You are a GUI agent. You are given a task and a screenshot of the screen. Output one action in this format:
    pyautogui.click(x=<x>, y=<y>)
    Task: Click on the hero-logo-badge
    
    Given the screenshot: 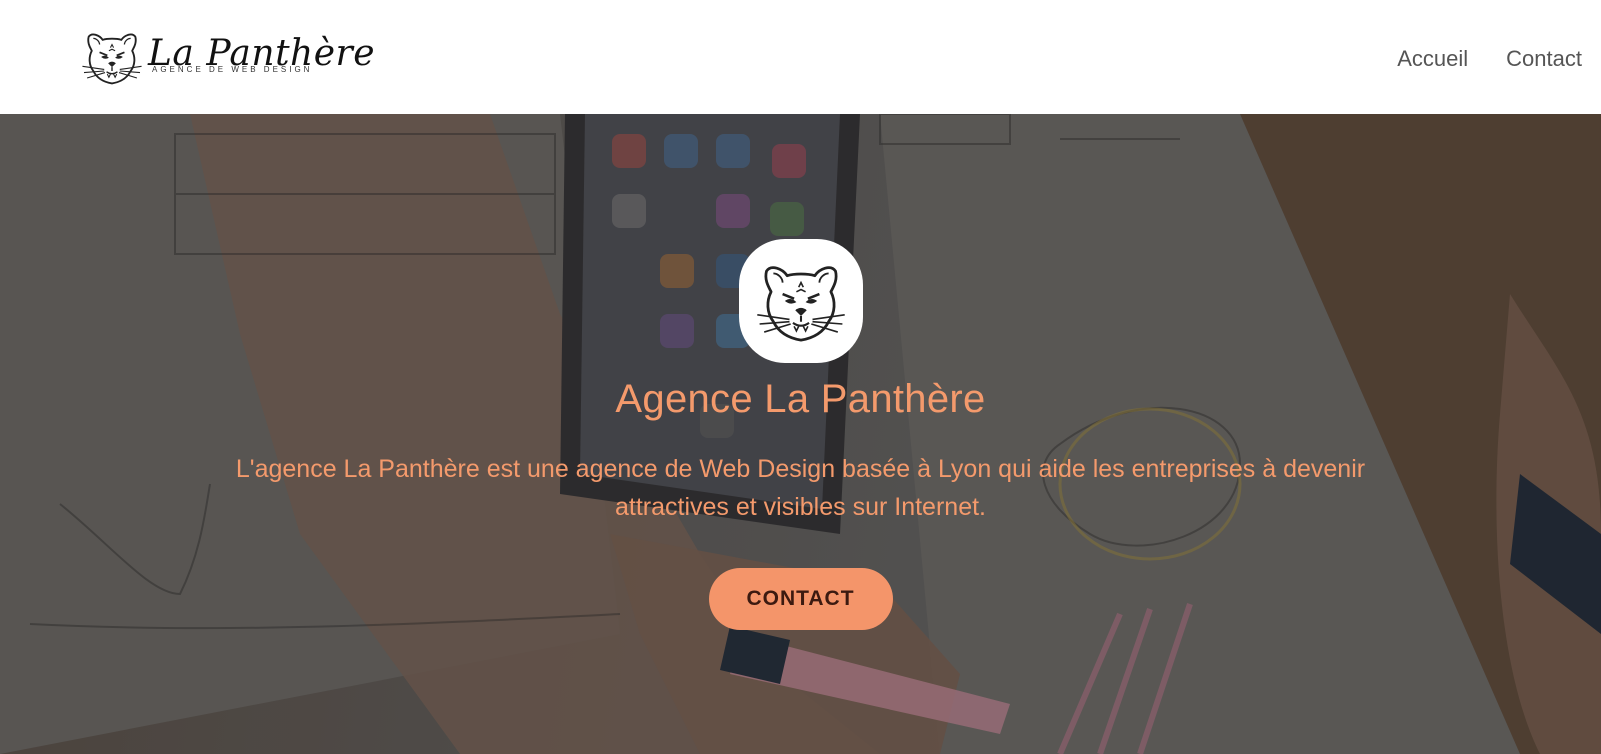 What is the action you would take?
    pyautogui.click(x=800, y=301)
    